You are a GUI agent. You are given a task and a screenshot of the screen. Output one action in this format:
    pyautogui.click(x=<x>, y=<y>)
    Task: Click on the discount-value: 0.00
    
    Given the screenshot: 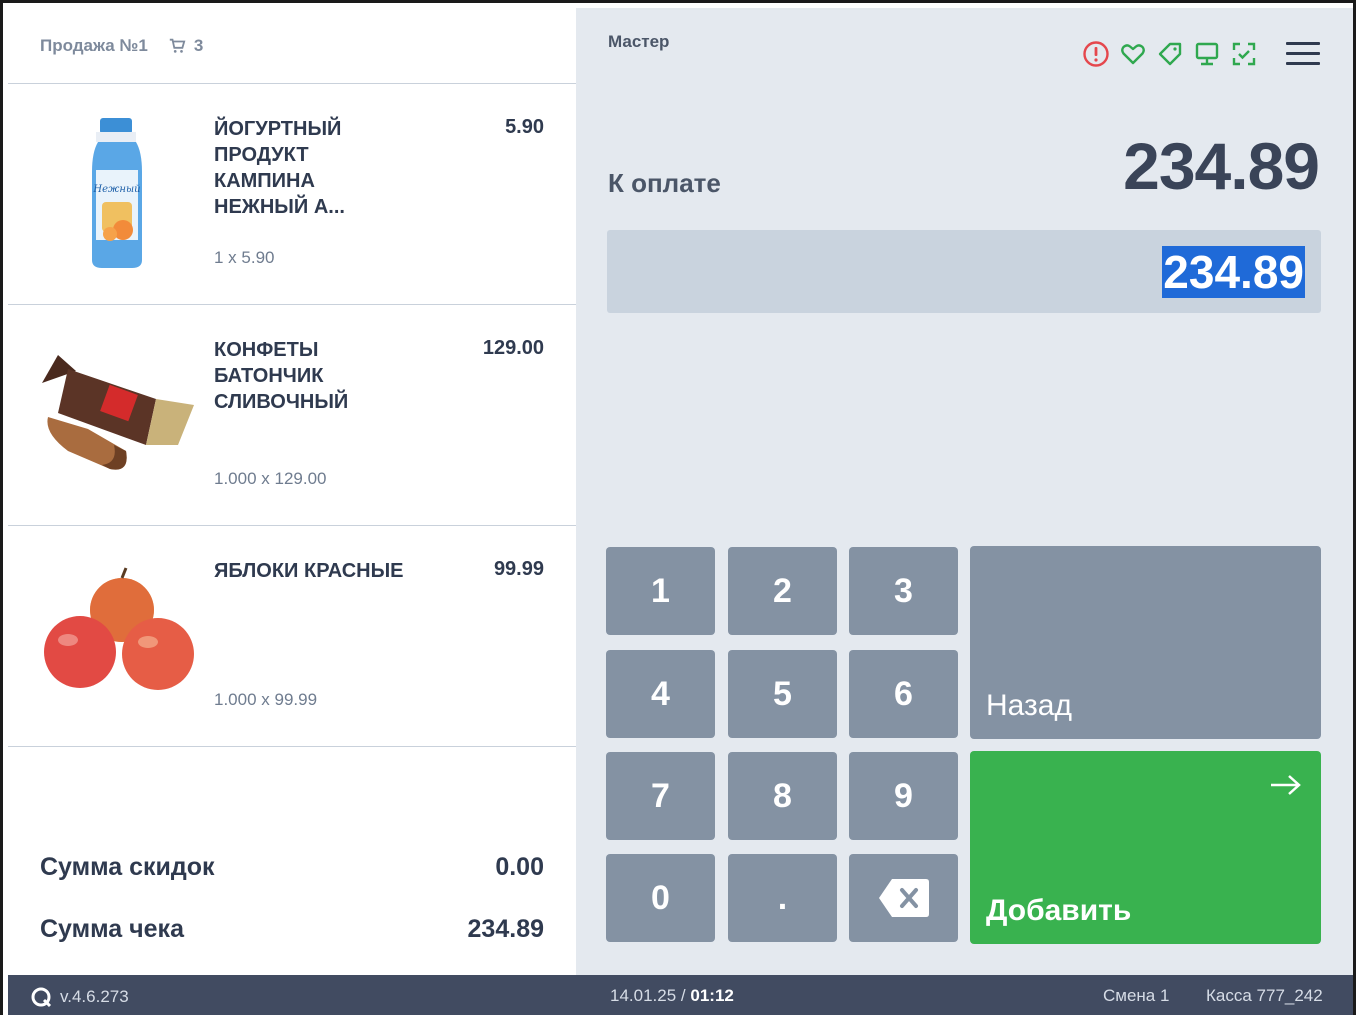 What is the action you would take?
    pyautogui.click(x=519, y=867)
    